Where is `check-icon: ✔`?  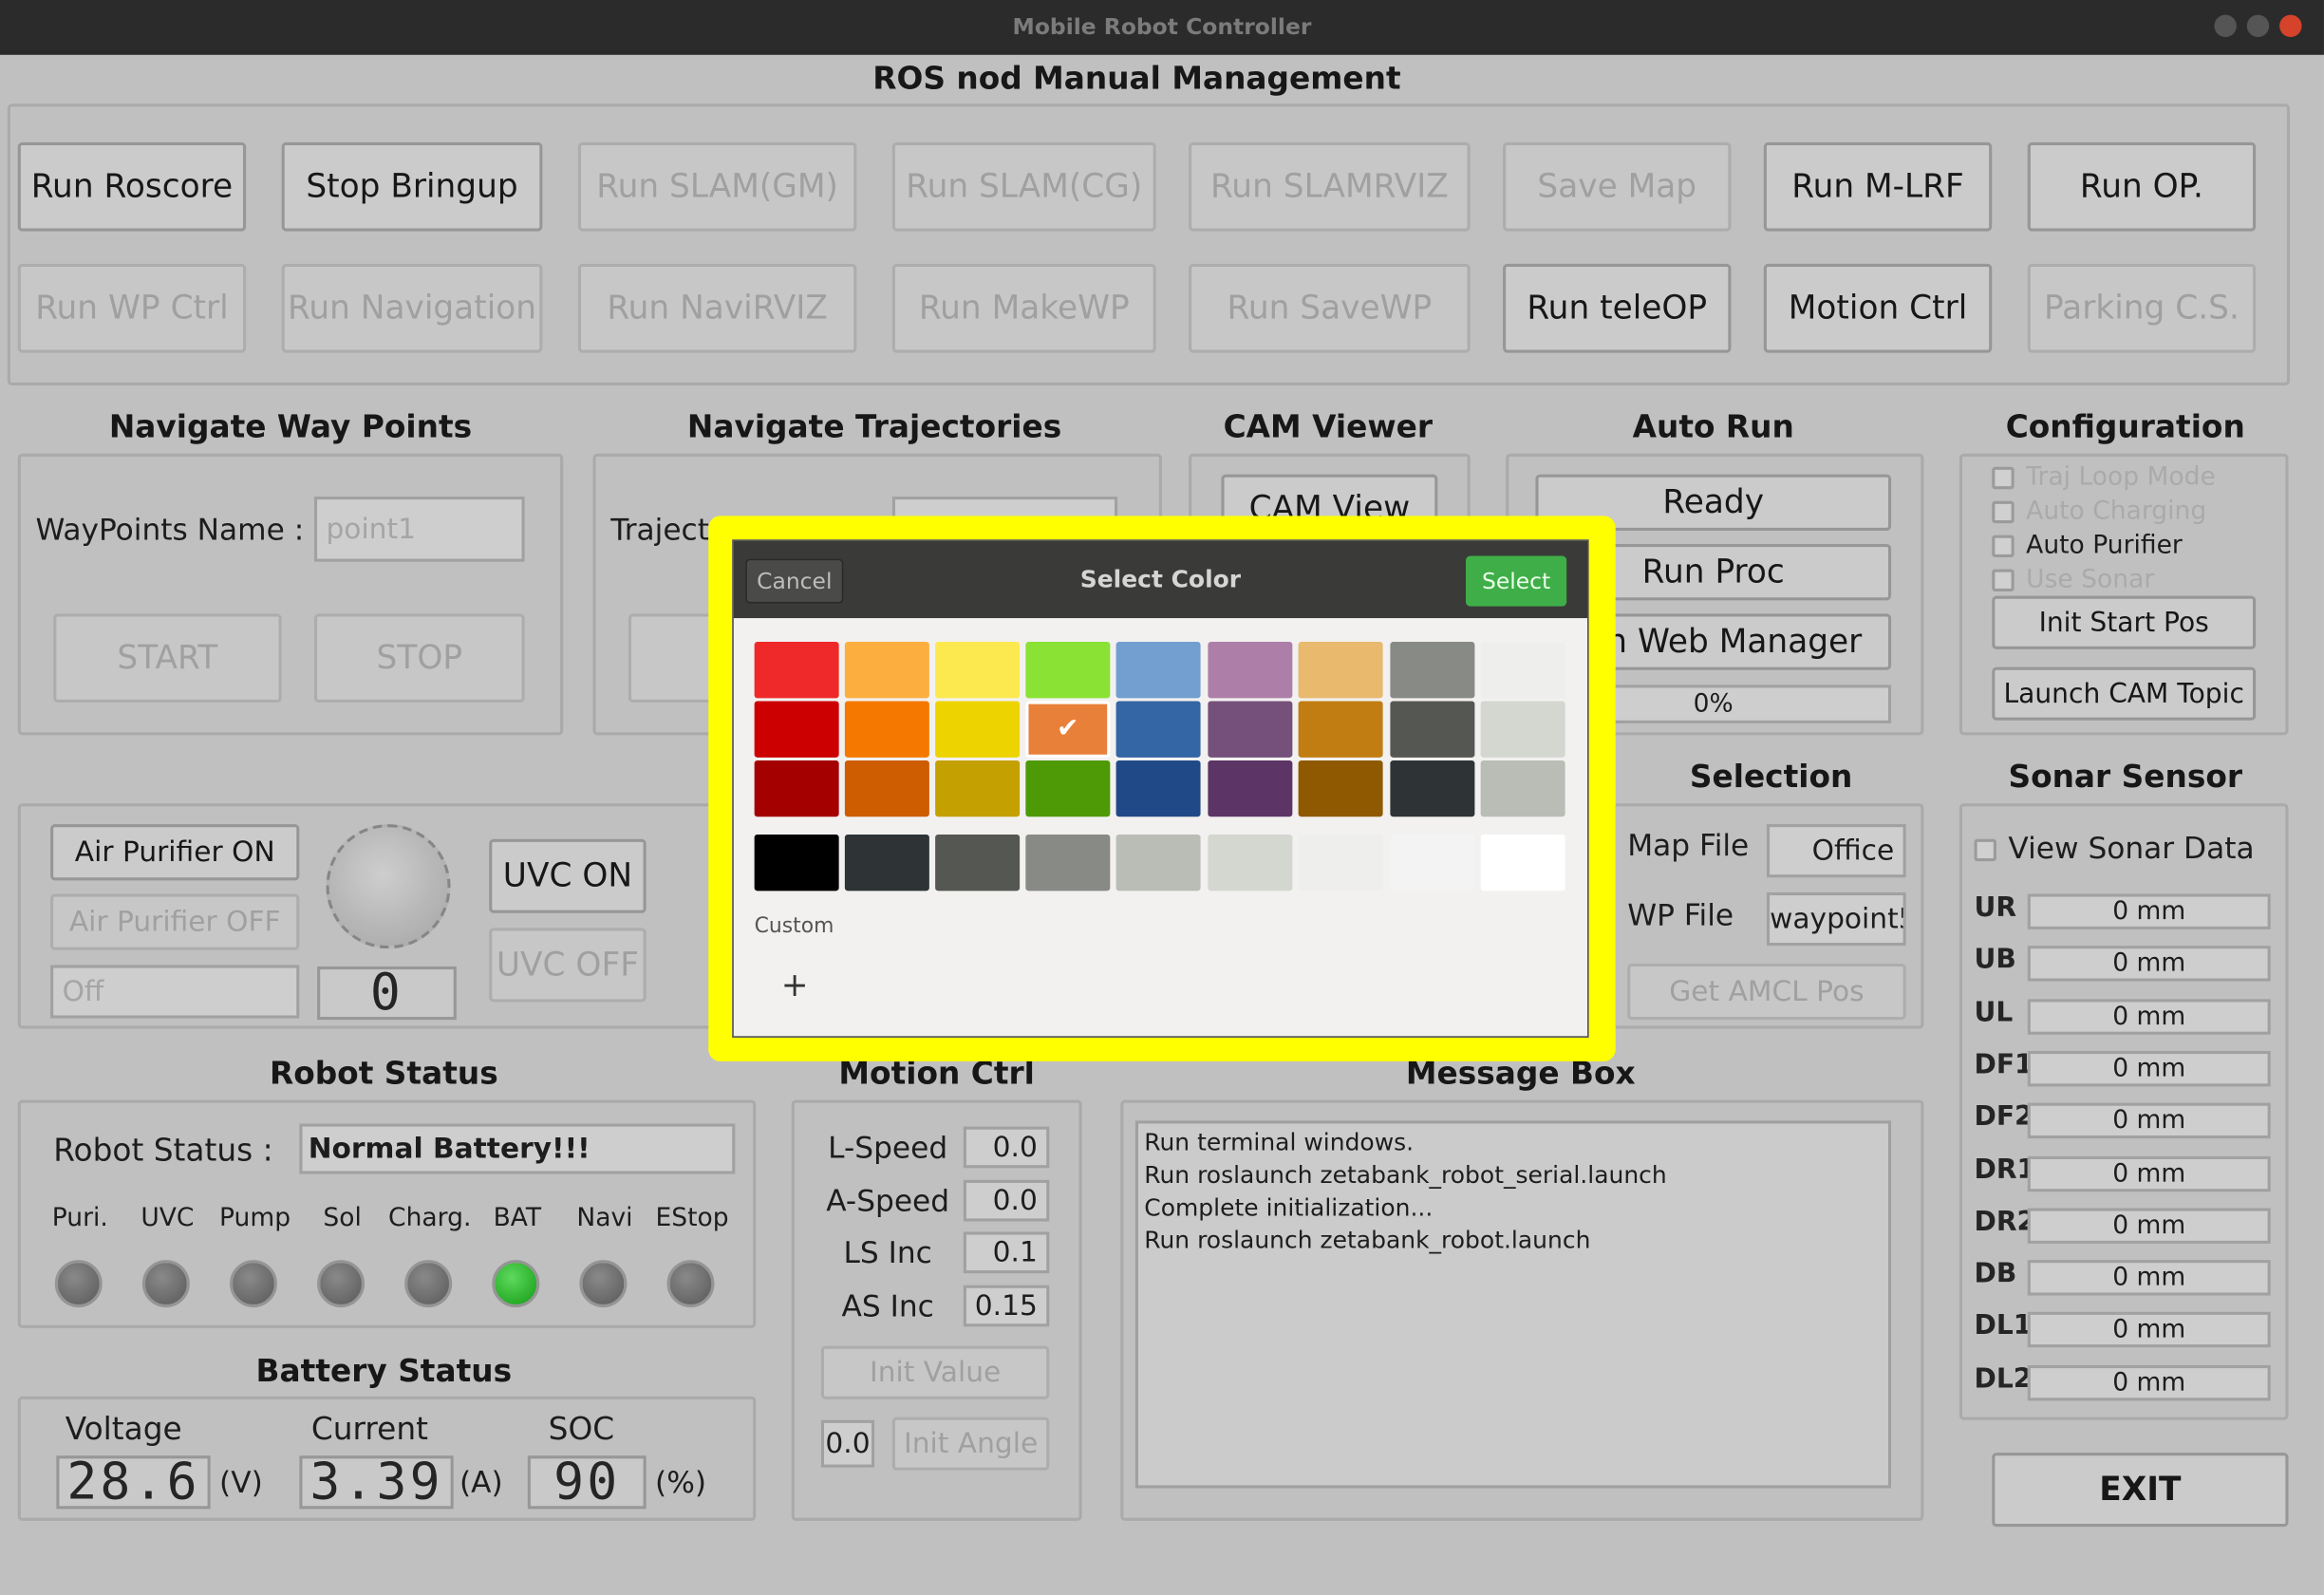 check-icon: ✔ is located at coordinates (1068, 728).